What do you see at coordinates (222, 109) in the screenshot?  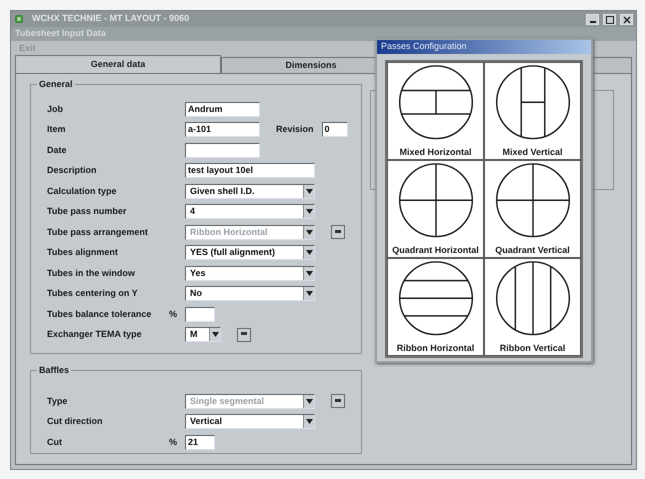 I see `input-field: Andrum` at bounding box center [222, 109].